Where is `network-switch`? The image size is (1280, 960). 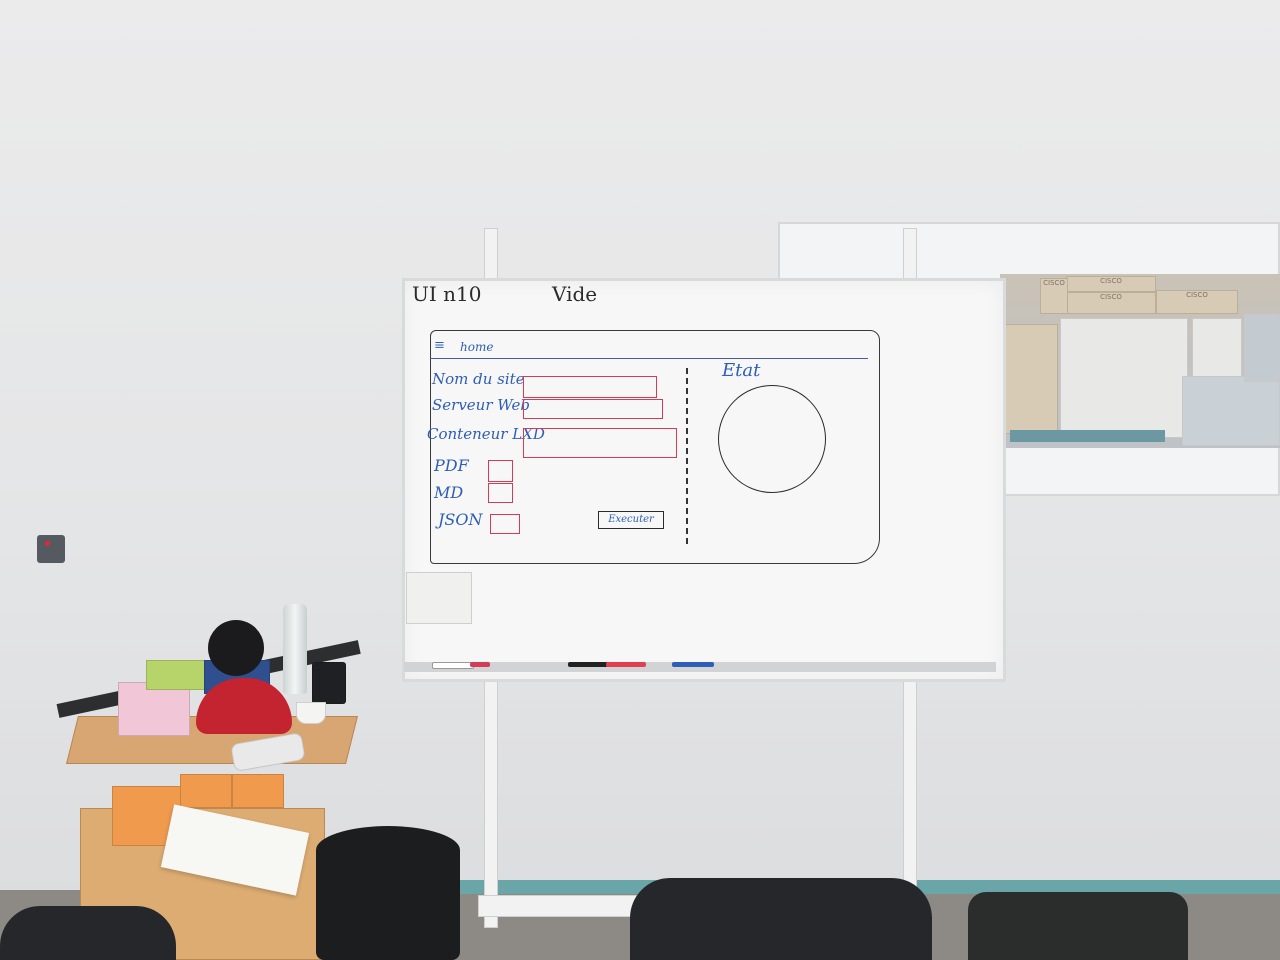
network-switch is located at coordinates (1087, 436).